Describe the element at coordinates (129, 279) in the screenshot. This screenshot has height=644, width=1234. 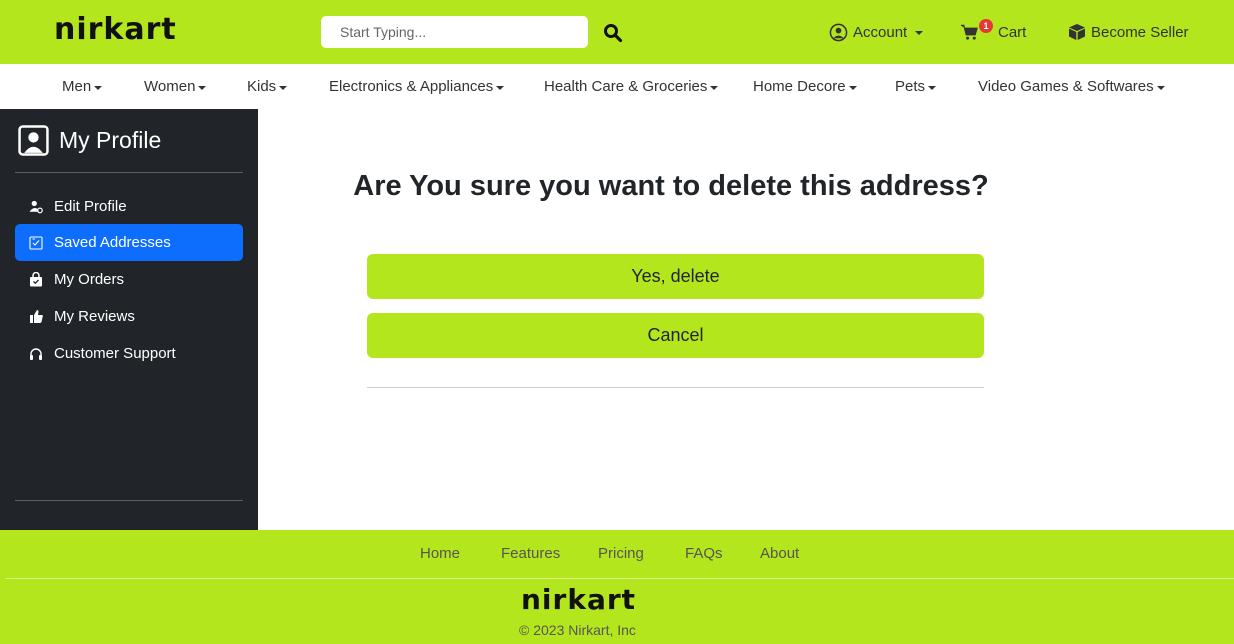
I see `sidebar-item-my-orders: My Orders` at that location.